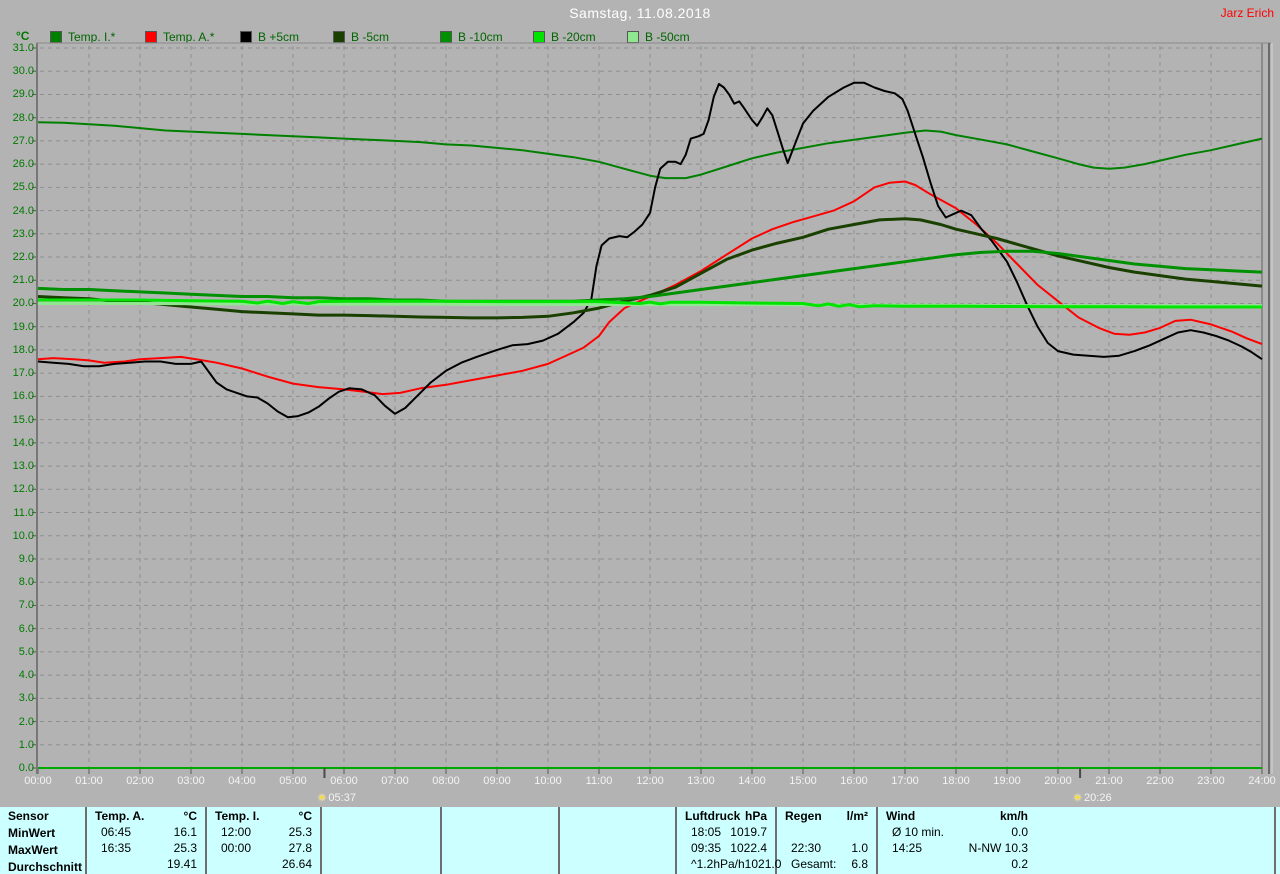  I want to click on x-tick-label: 05:00, so click(293, 781).